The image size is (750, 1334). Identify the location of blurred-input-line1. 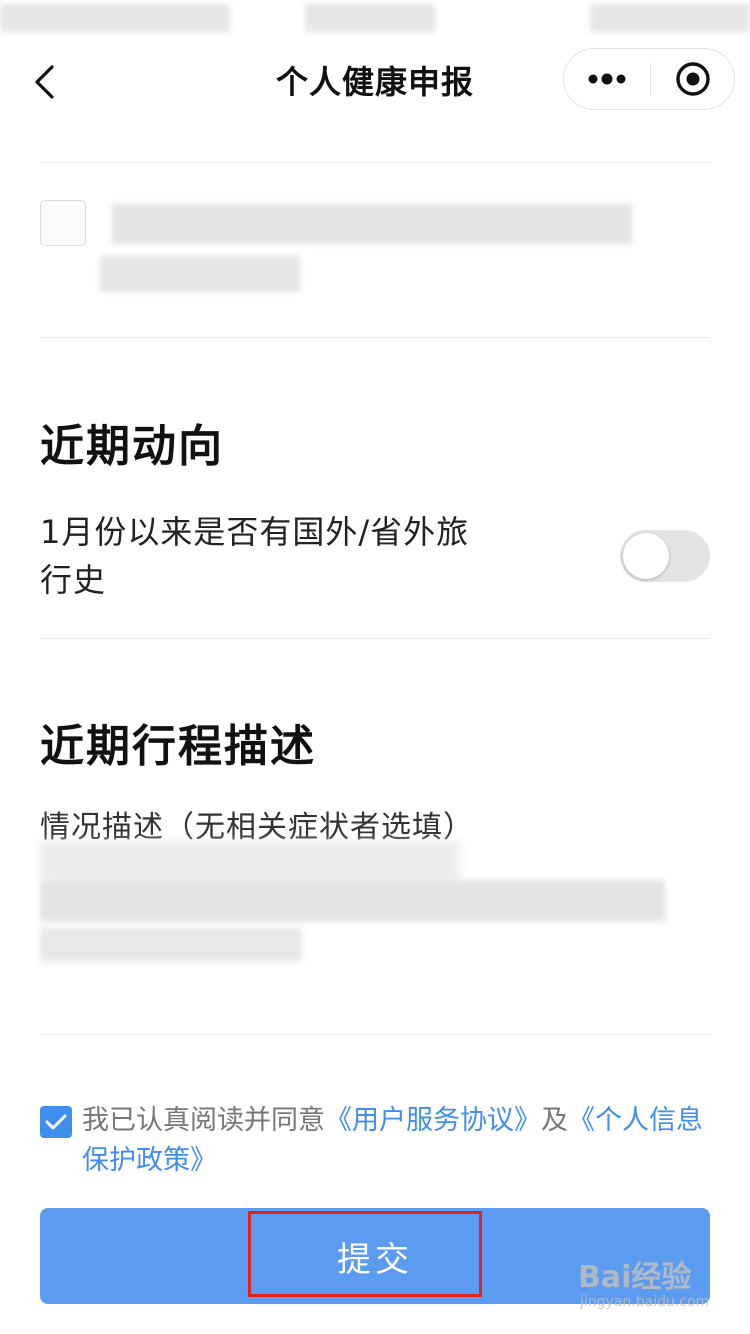
(250, 862).